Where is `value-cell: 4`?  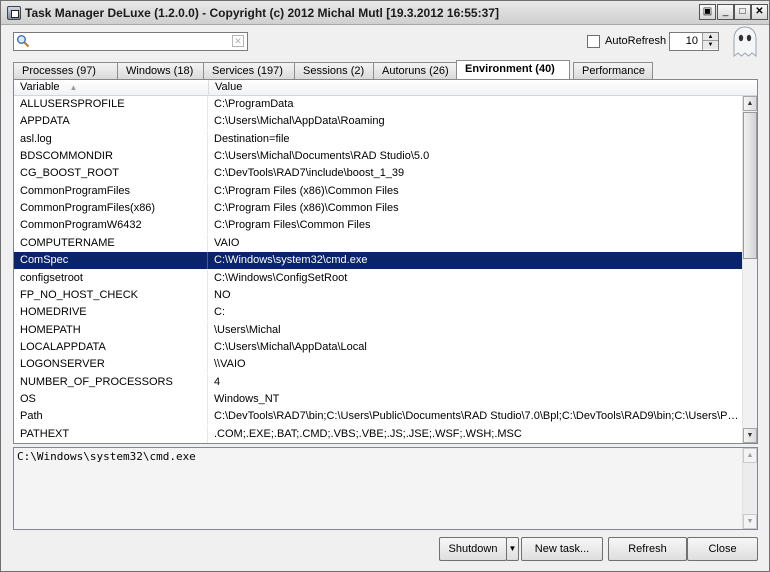 value-cell: 4 is located at coordinates (217, 381).